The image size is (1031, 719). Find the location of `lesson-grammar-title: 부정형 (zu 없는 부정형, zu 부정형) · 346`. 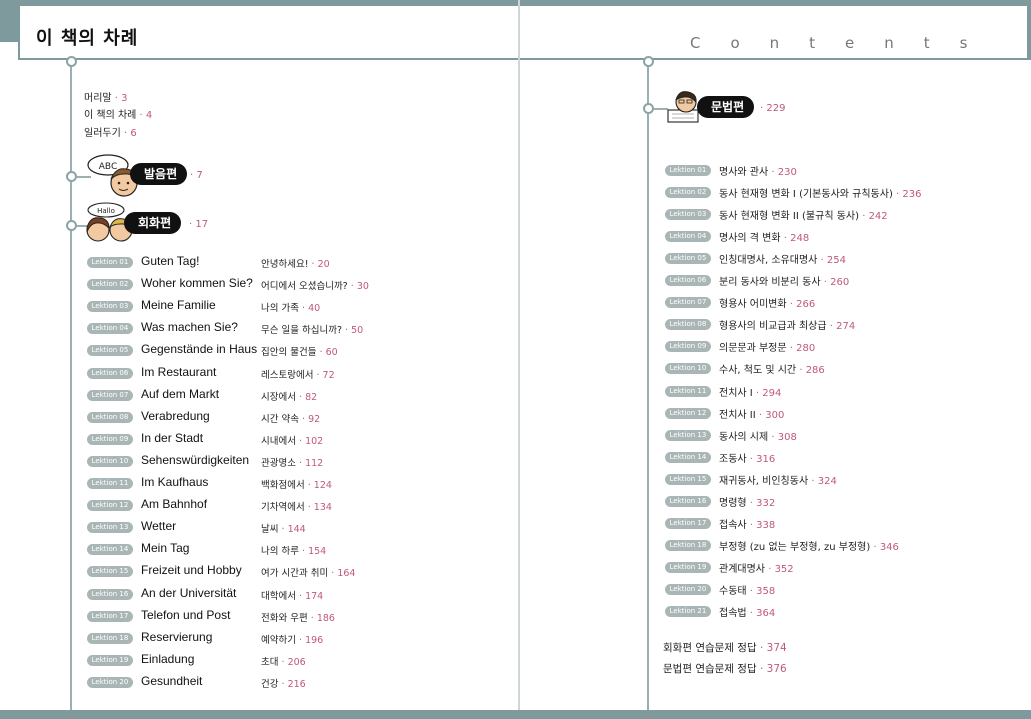

lesson-grammar-title: 부정형 (zu 없는 부정형, zu 부정형) · 346 is located at coordinates (809, 545).